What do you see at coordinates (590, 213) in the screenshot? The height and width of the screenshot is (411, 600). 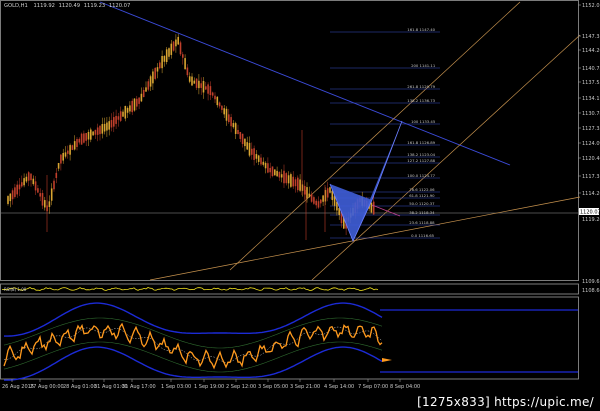 I see `current-price-label: 1120.07` at bounding box center [590, 213].